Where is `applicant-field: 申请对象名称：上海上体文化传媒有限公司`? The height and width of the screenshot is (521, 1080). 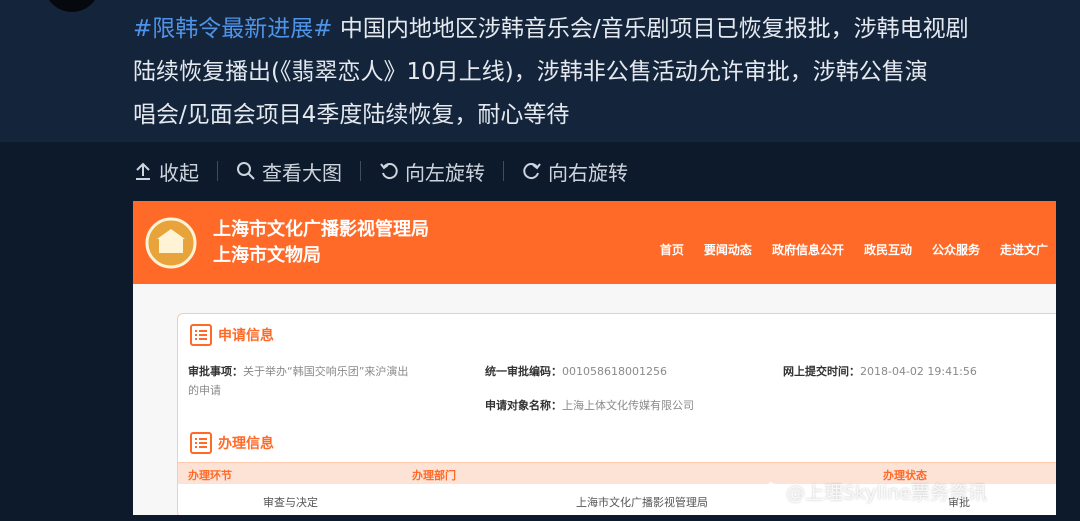
applicant-field: 申请对象名称：上海上体文化传媒有限公司 is located at coordinates (589, 405).